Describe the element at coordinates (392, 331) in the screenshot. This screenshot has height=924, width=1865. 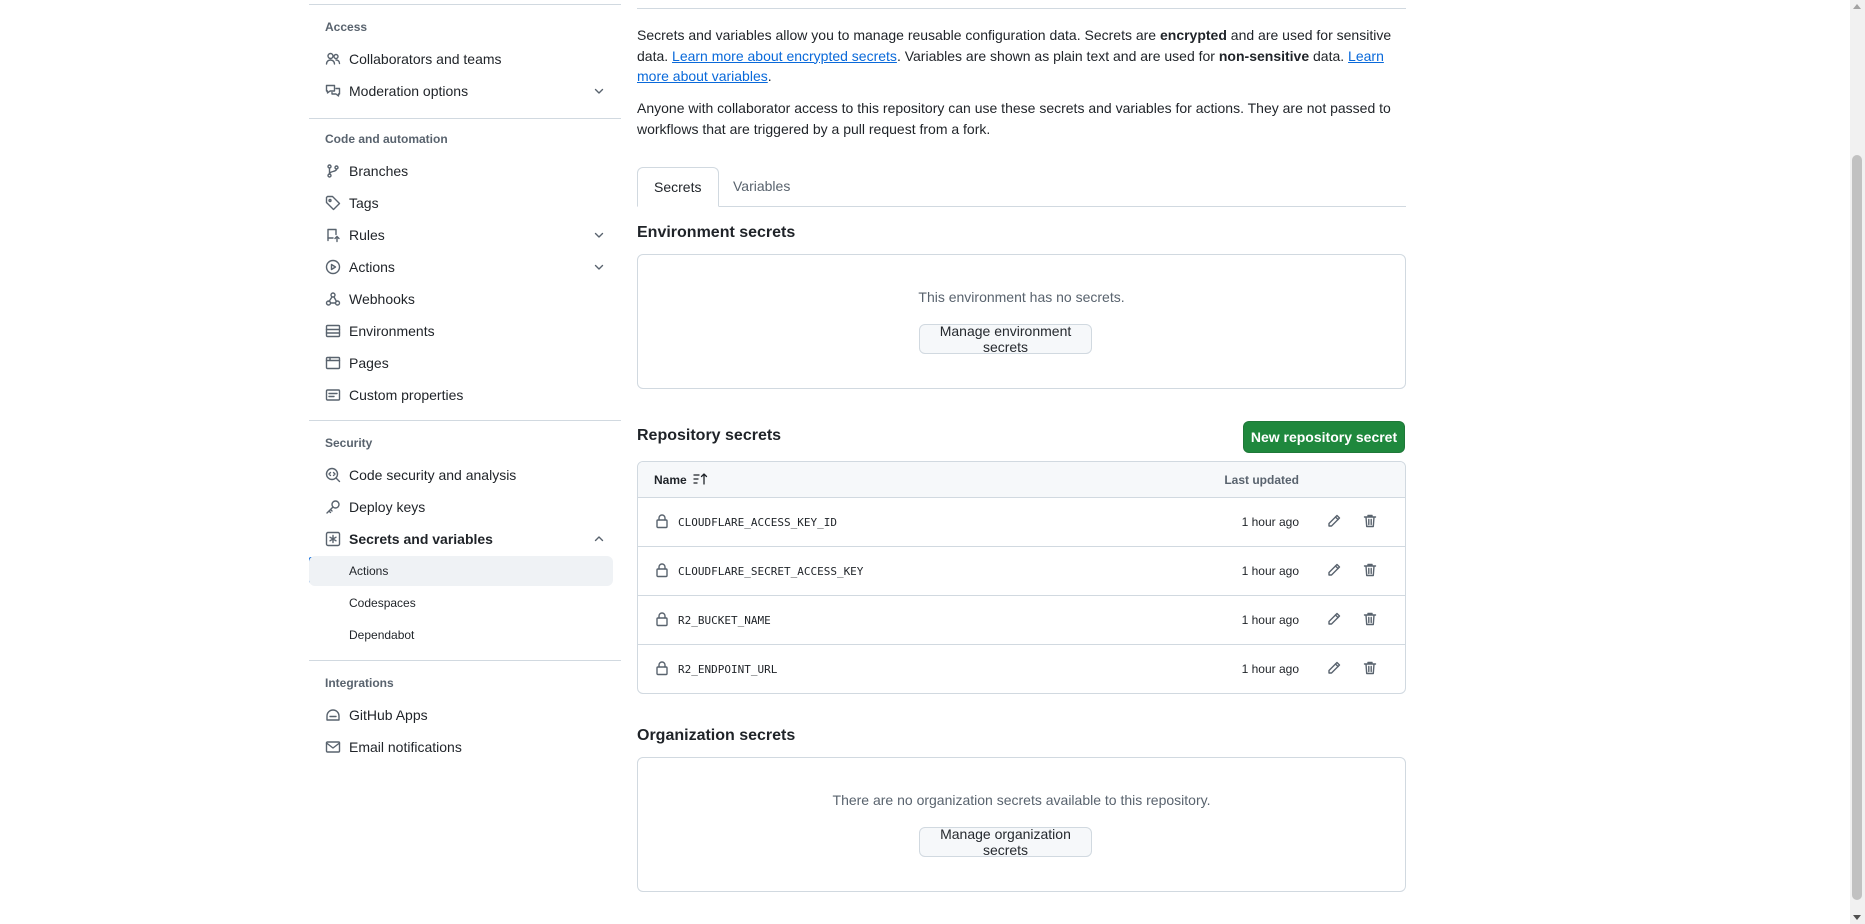
I see `sidebar-item-label: Environments` at that location.